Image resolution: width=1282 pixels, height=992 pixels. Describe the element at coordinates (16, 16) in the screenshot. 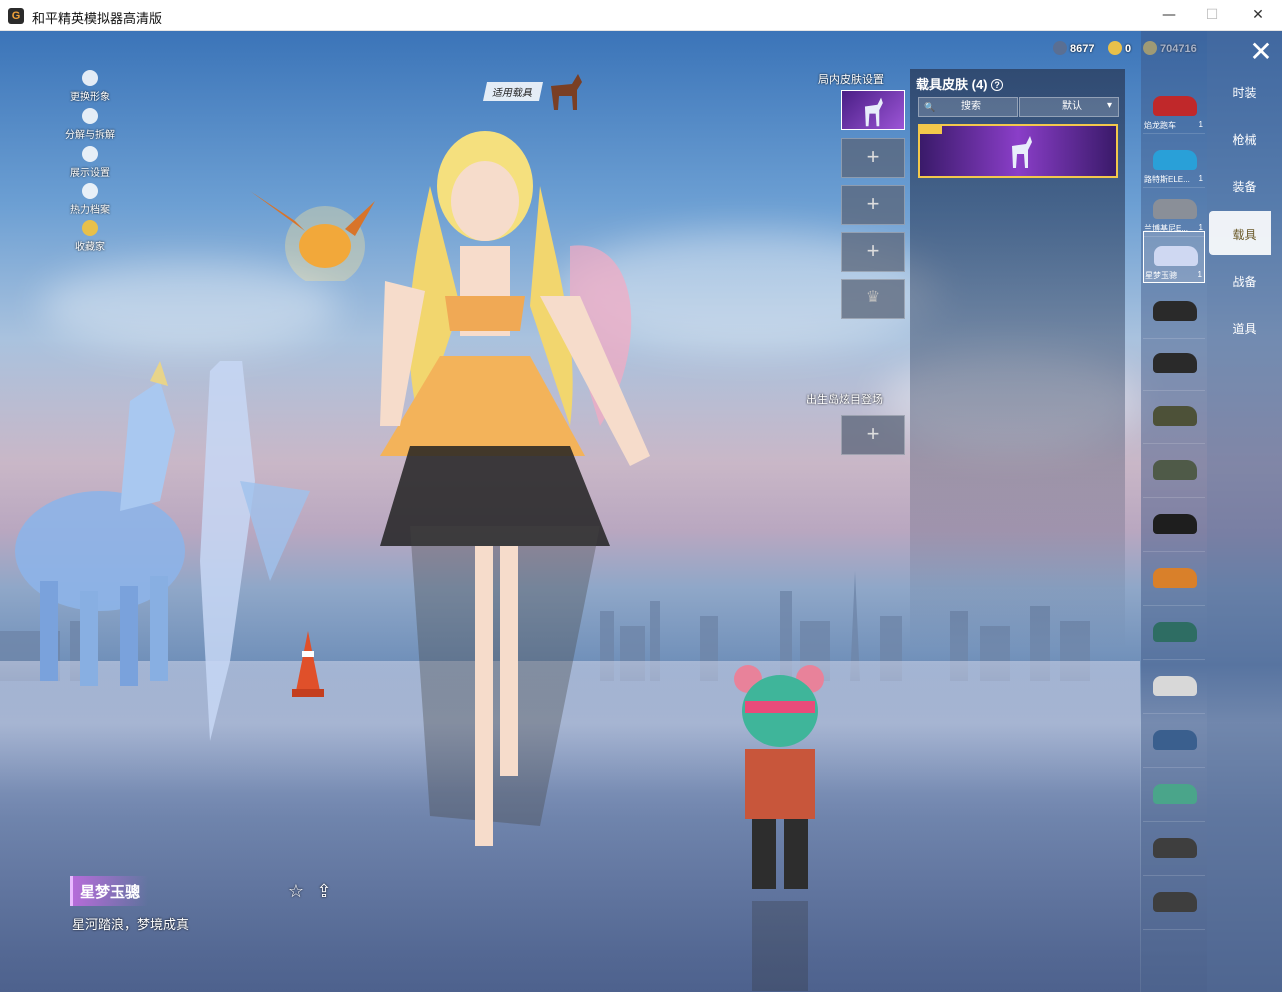

I see `app-icon: G` at that location.